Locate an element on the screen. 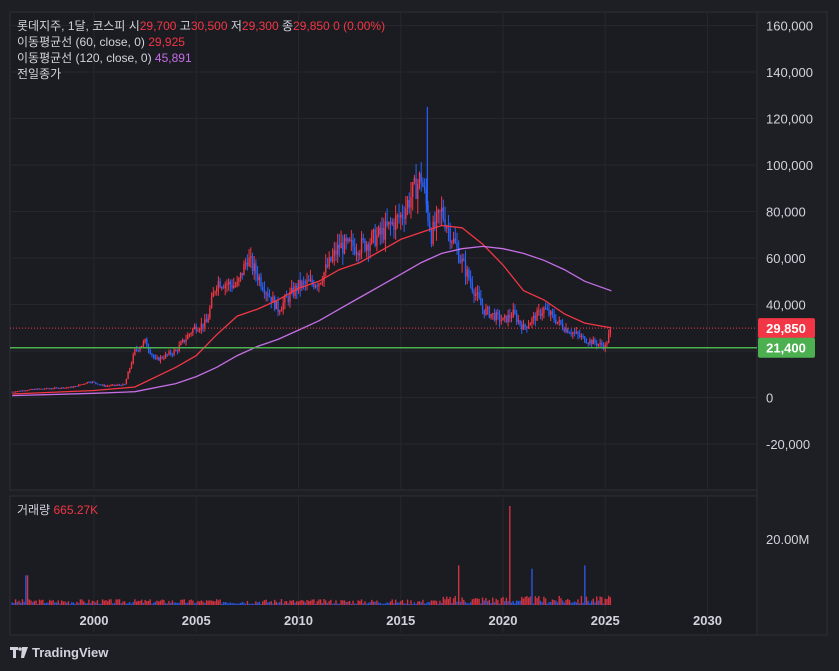  y-tick-label: 100,000 is located at coordinates (789, 165).